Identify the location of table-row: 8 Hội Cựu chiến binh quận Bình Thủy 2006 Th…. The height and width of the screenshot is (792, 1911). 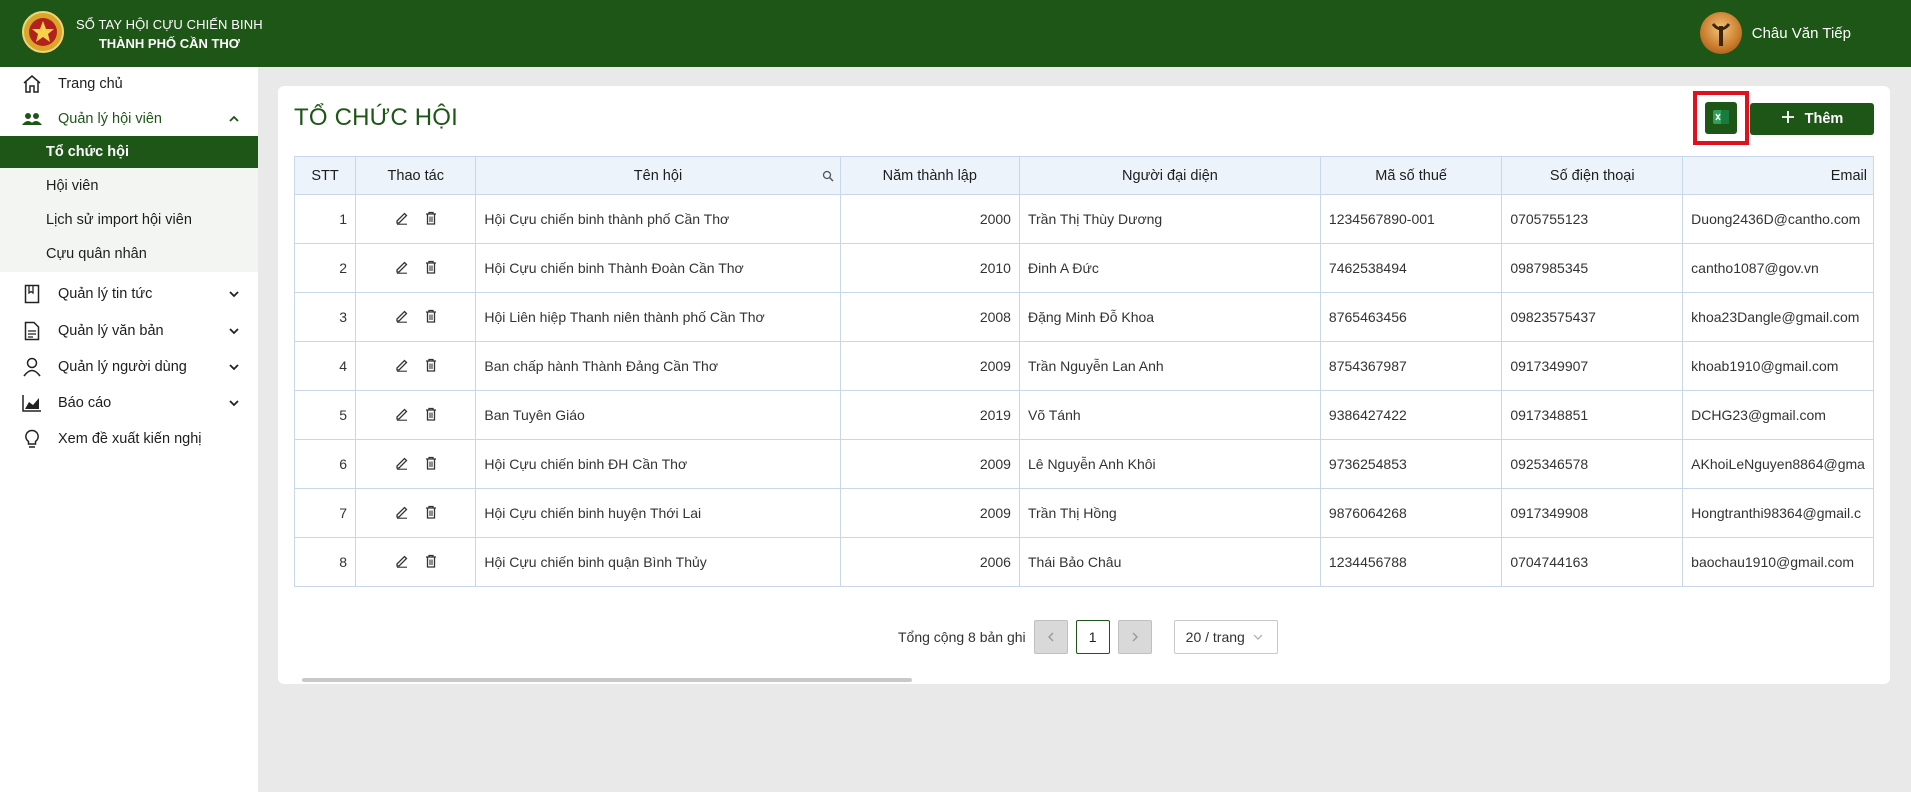
(1084, 562).